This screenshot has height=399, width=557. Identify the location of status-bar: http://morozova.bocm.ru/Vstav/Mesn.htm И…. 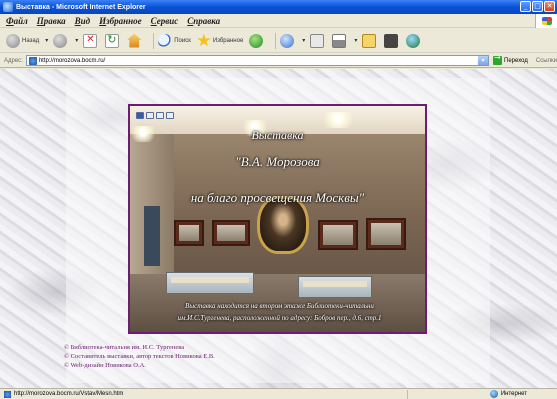
(278, 393).